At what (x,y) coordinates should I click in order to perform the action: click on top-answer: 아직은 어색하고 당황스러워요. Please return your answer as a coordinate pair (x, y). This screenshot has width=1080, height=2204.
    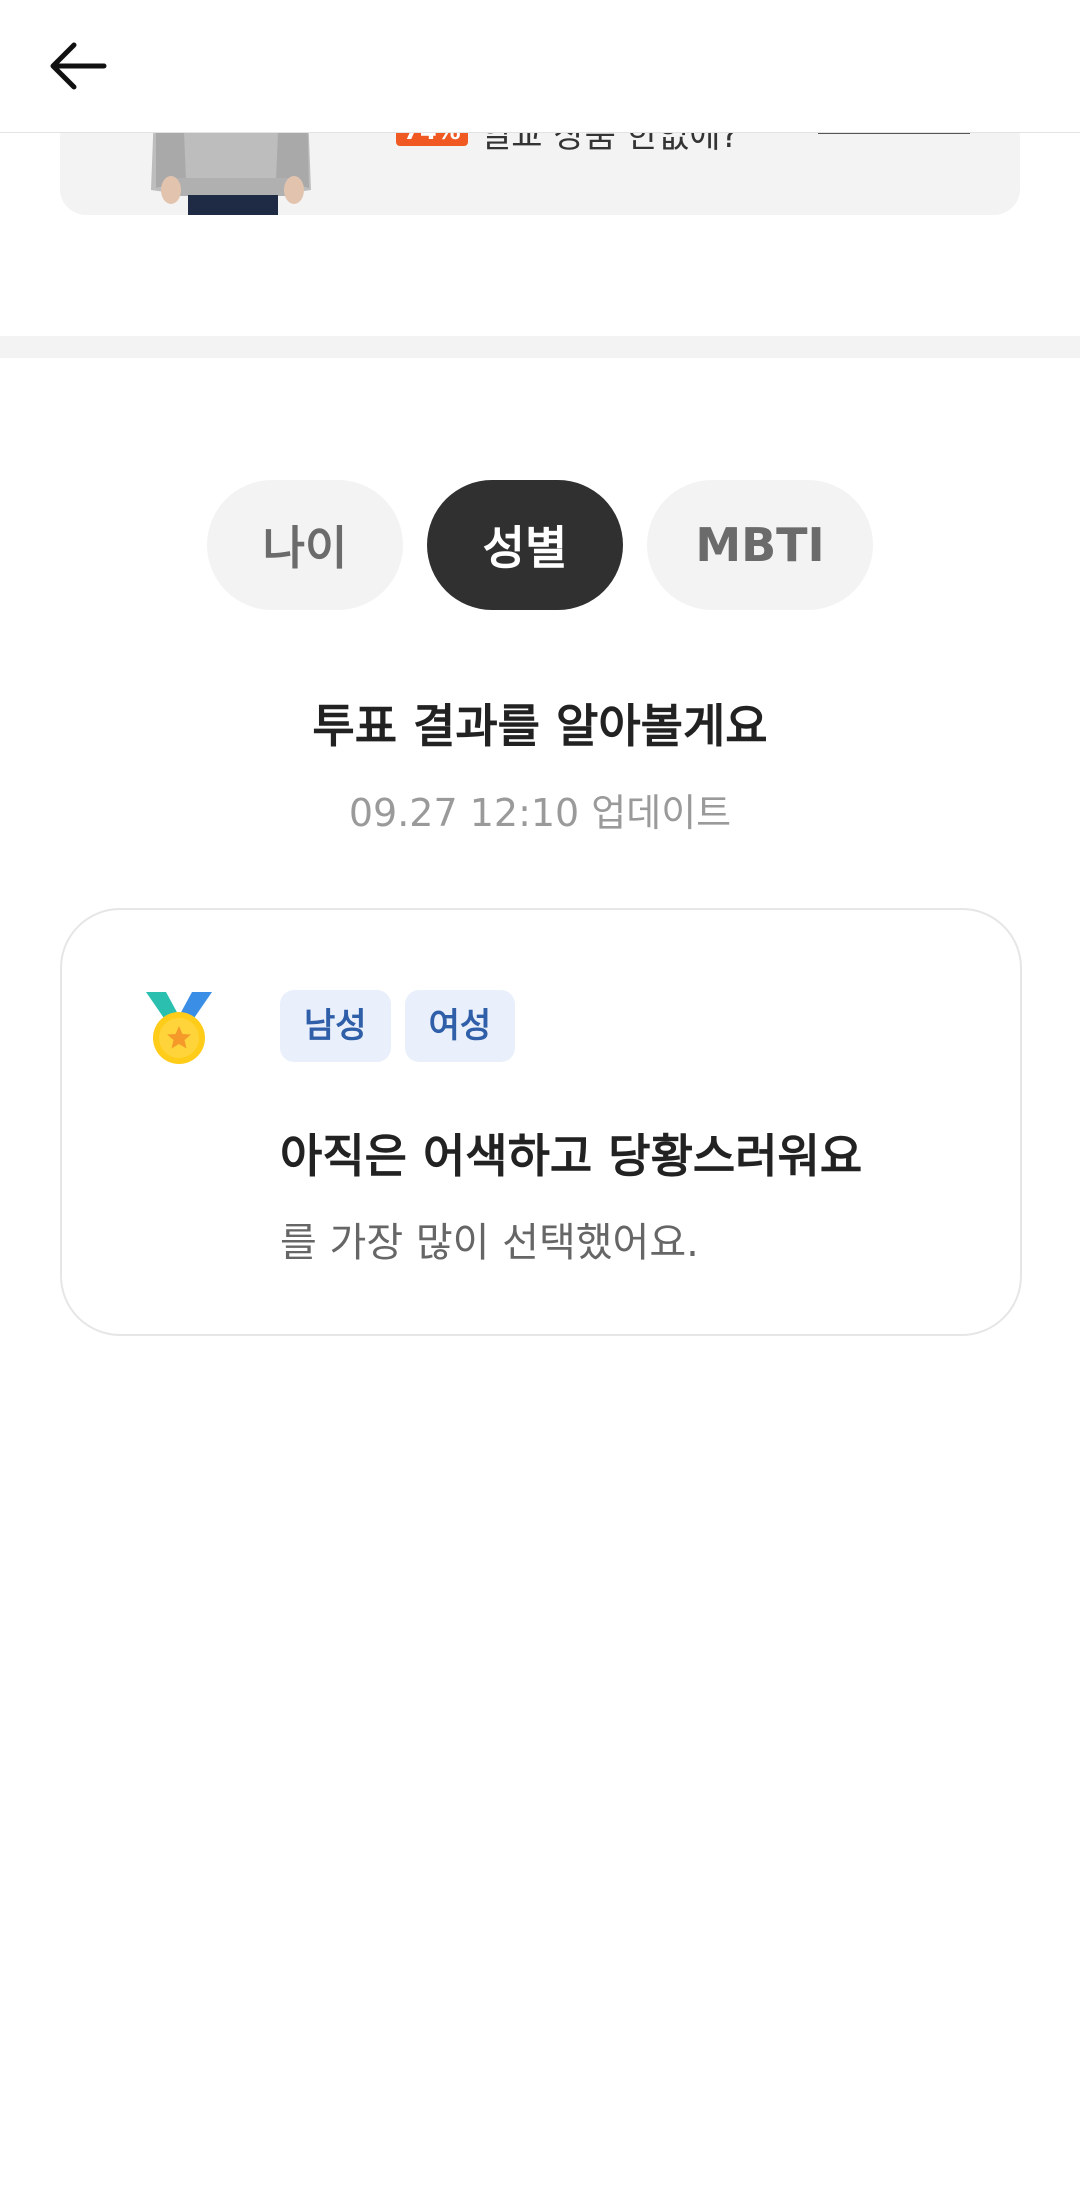
    Looking at the image, I should click on (571, 1156).